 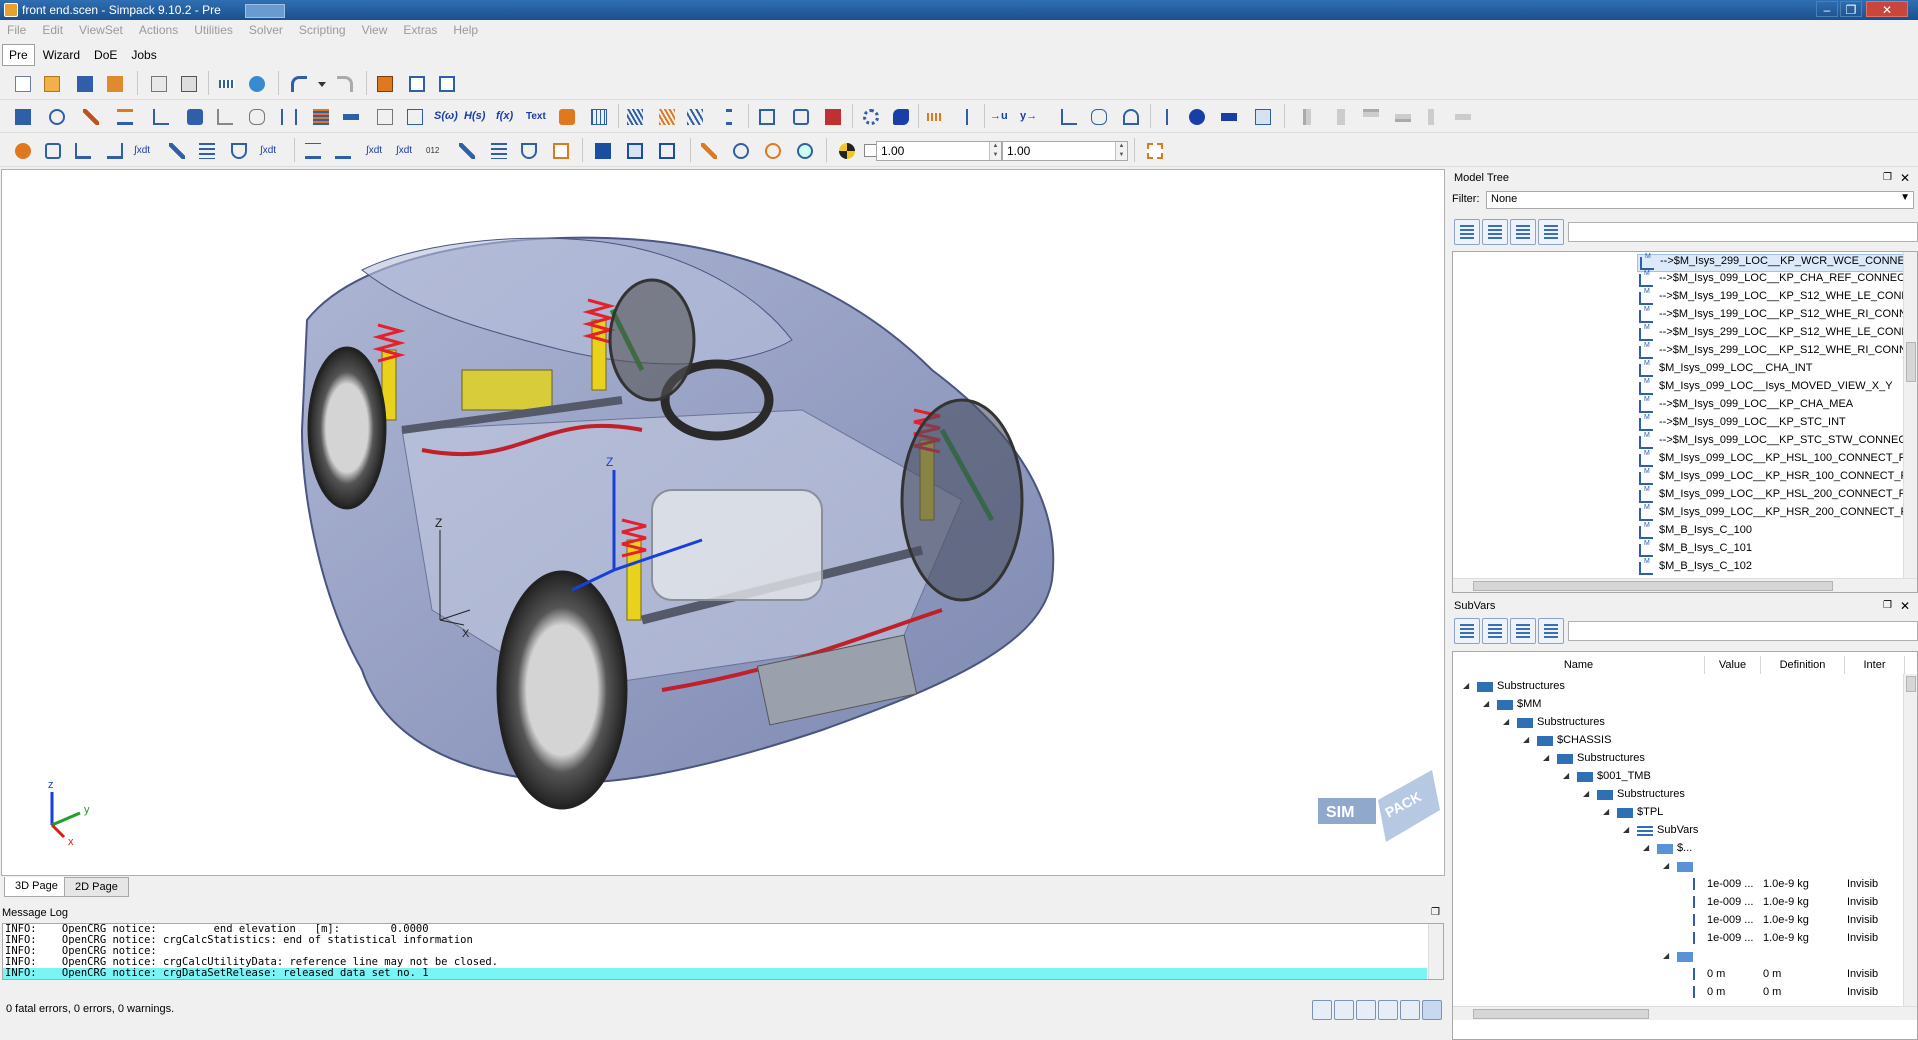 I want to click on scroll-thumb, so click(x=1561, y=1014).